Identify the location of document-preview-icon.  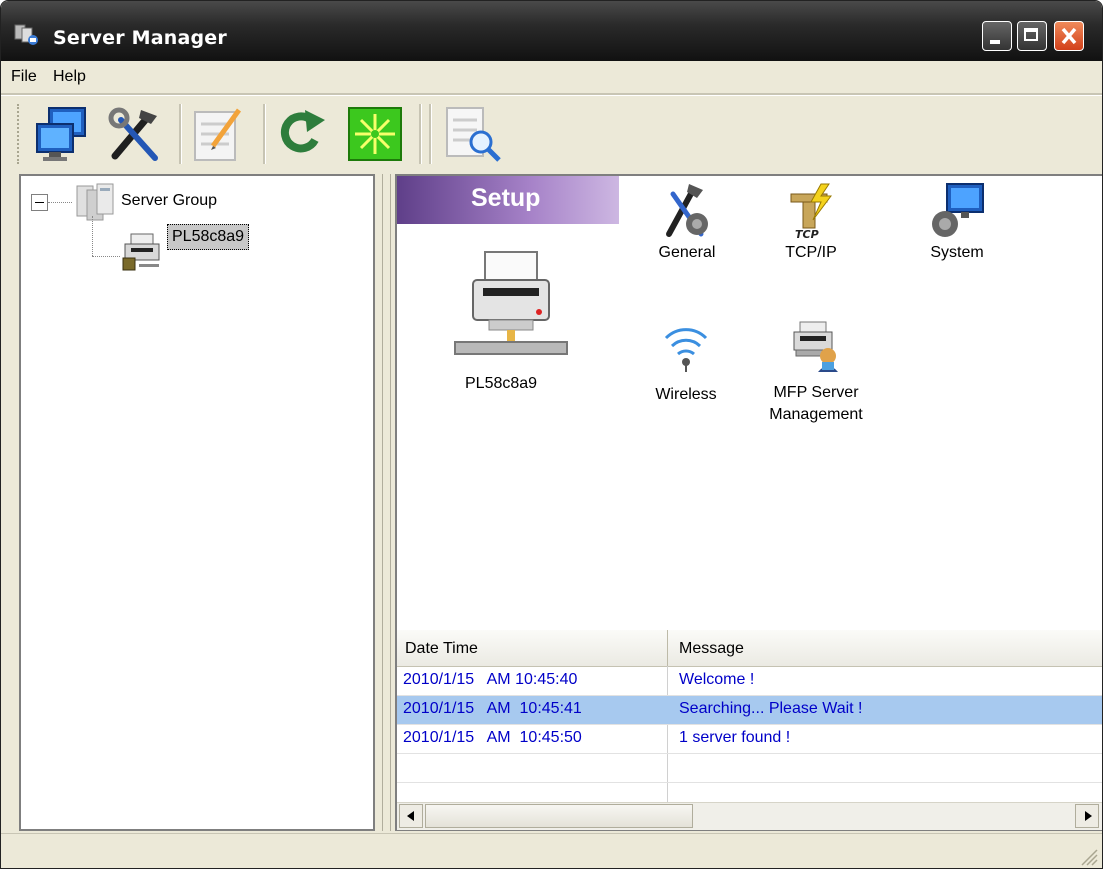
(473, 134).